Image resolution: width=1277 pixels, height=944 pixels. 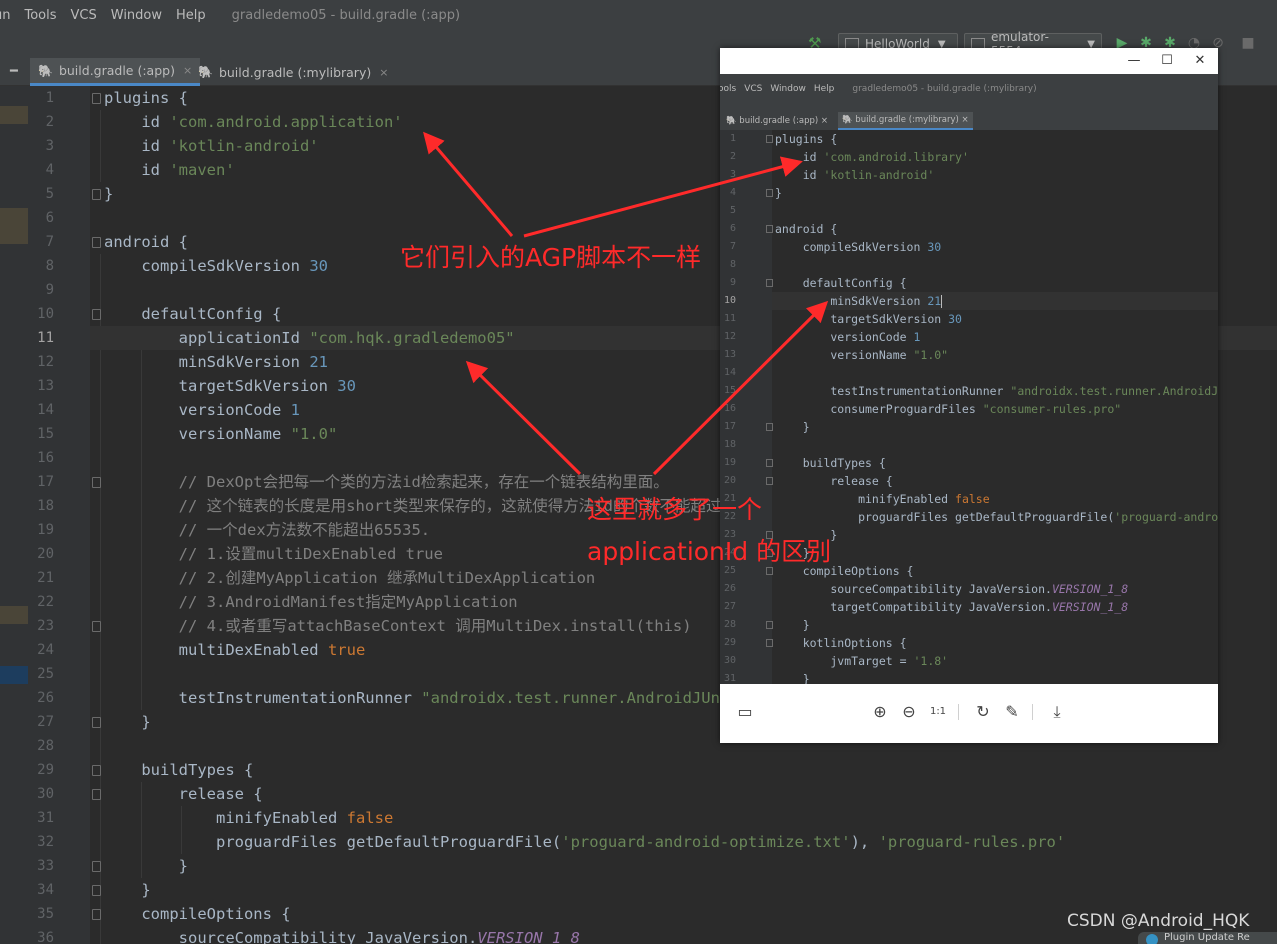 I want to click on code-text: applicationId "com.hqk.gradledemo05", so click(x=309, y=338).